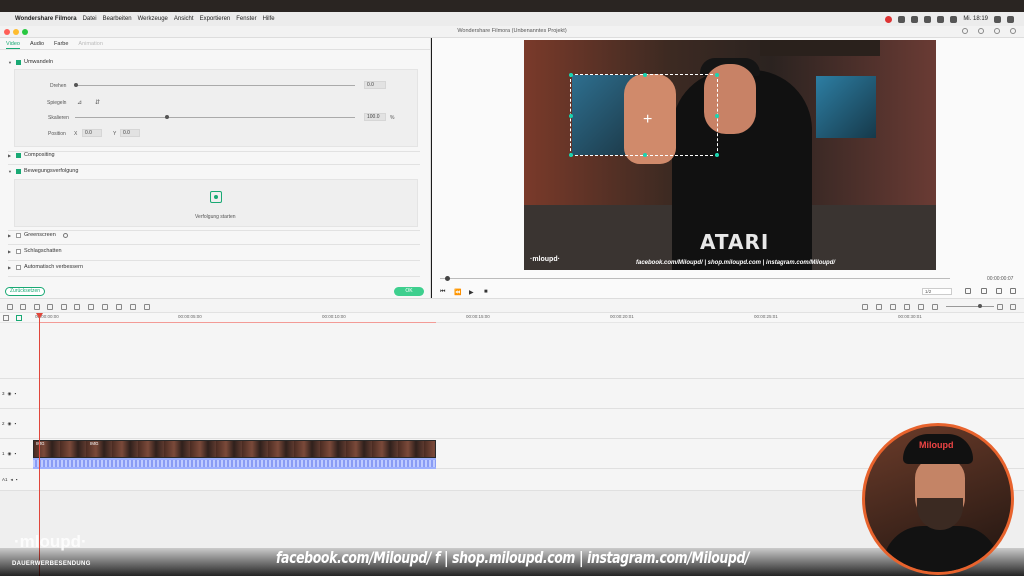 The image size is (1024, 576). What do you see at coordinates (968, 291) in the screenshot?
I see `render-preview-icon` at bounding box center [968, 291].